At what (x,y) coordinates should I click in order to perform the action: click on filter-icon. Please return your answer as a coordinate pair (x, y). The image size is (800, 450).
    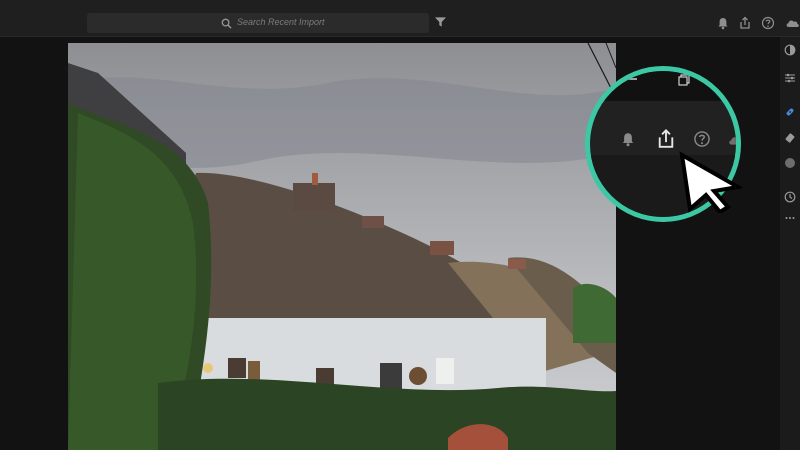
    Looking at the image, I should click on (440, 22).